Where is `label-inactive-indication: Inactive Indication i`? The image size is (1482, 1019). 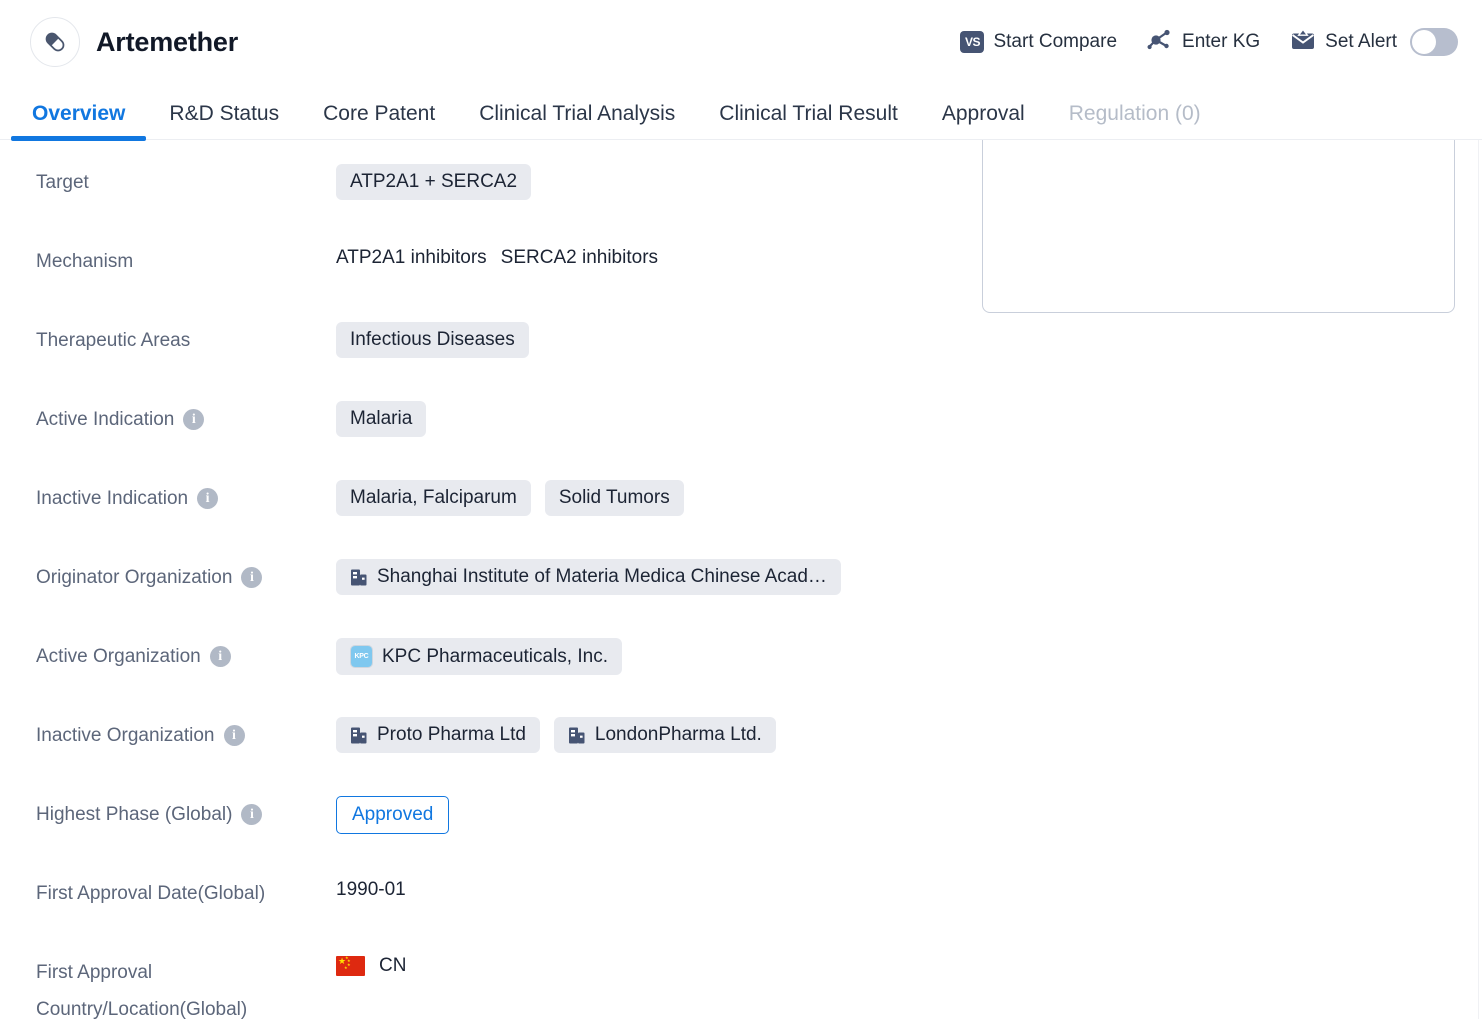 label-inactive-indication: Inactive Indication i is located at coordinates (168, 491).